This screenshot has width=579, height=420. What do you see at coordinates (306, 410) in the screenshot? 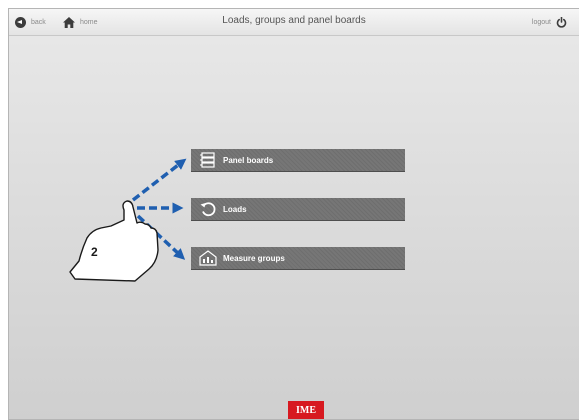
I see `ime-logo: IME` at bounding box center [306, 410].